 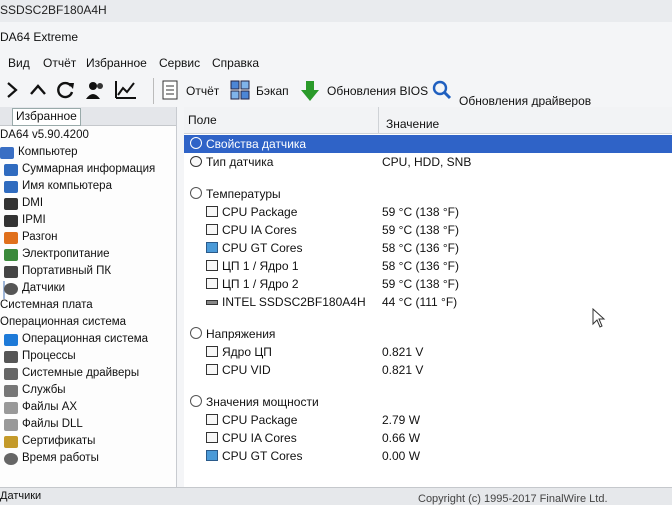 I want to click on table-row: ЦП 1 / Ядро 2 59 °C (138 °F), so click(x=428, y=284).